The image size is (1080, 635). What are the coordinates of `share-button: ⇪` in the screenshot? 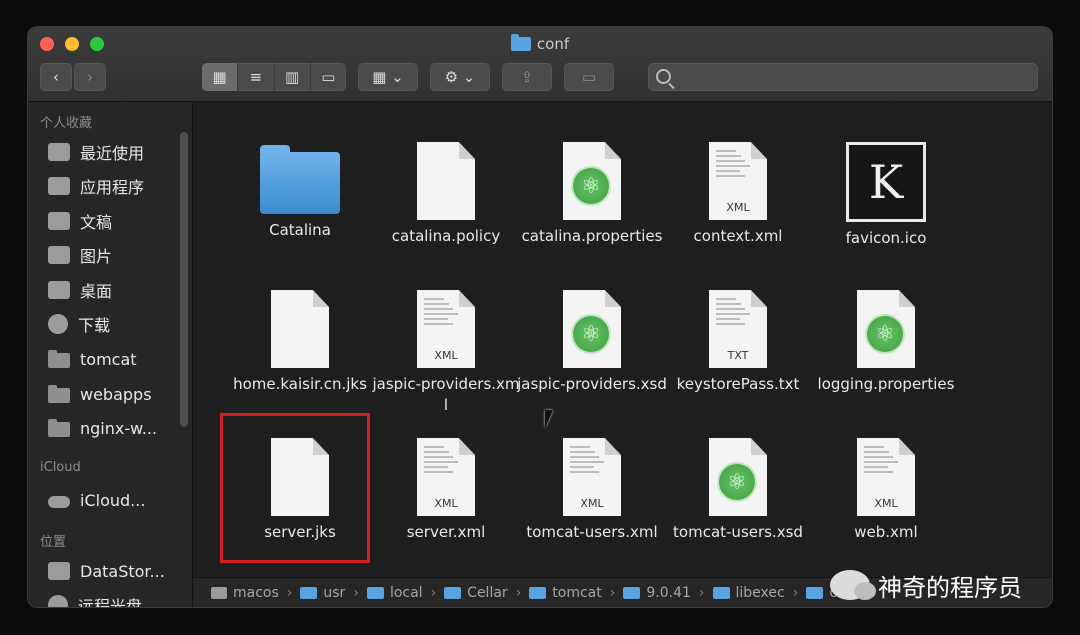 It's located at (527, 77).